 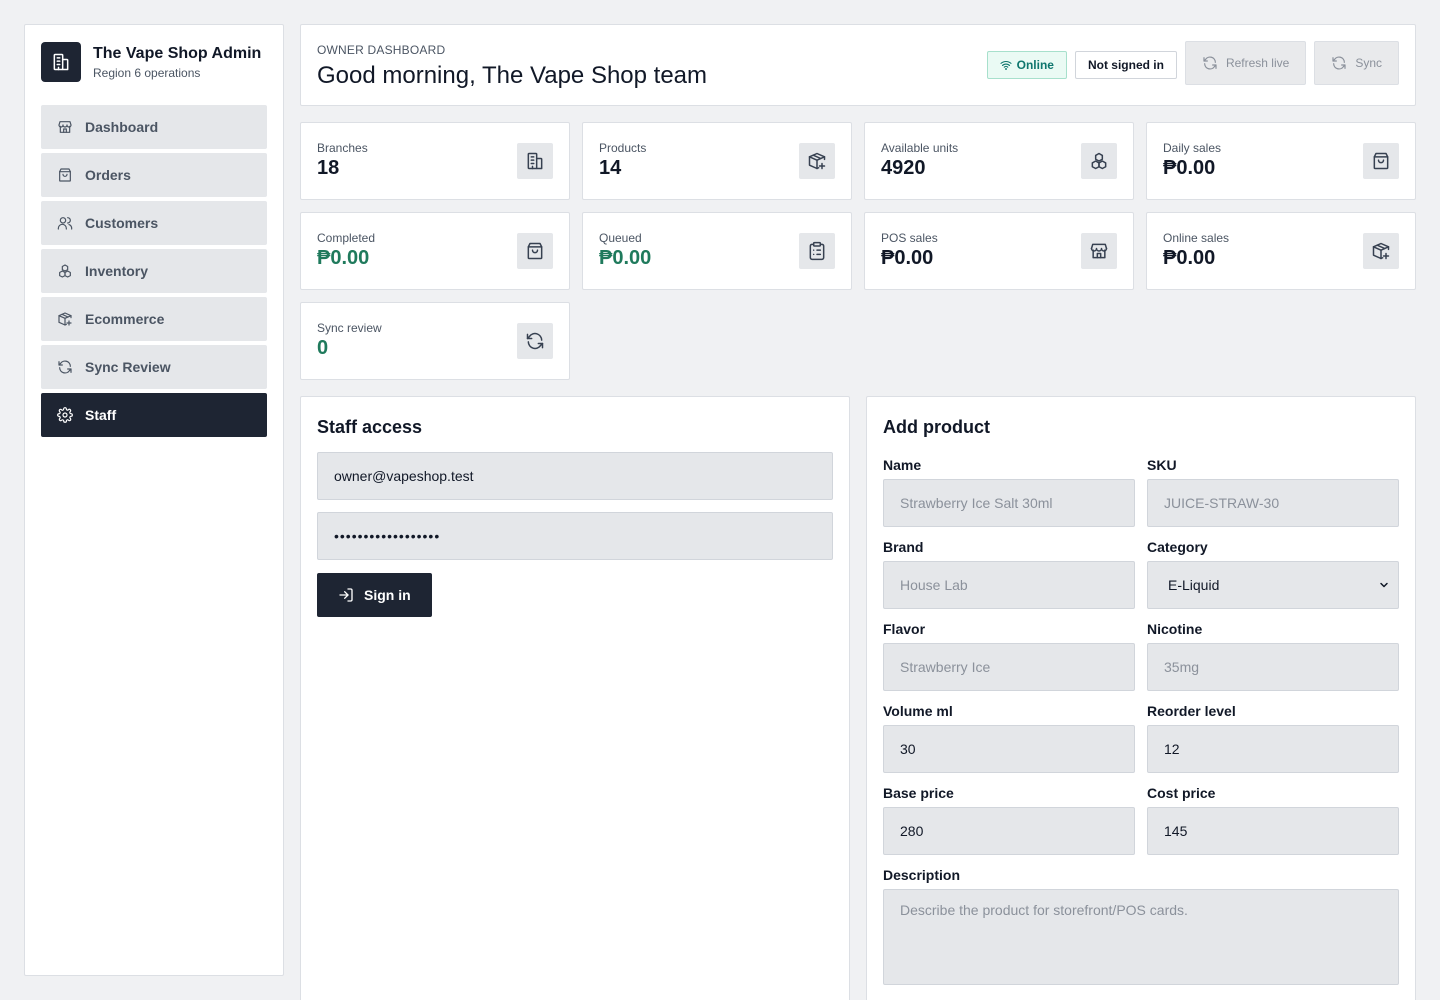 What do you see at coordinates (117, 271) in the screenshot?
I see `sidebar-item-label: Inventory` at bounding box center [117, 271].